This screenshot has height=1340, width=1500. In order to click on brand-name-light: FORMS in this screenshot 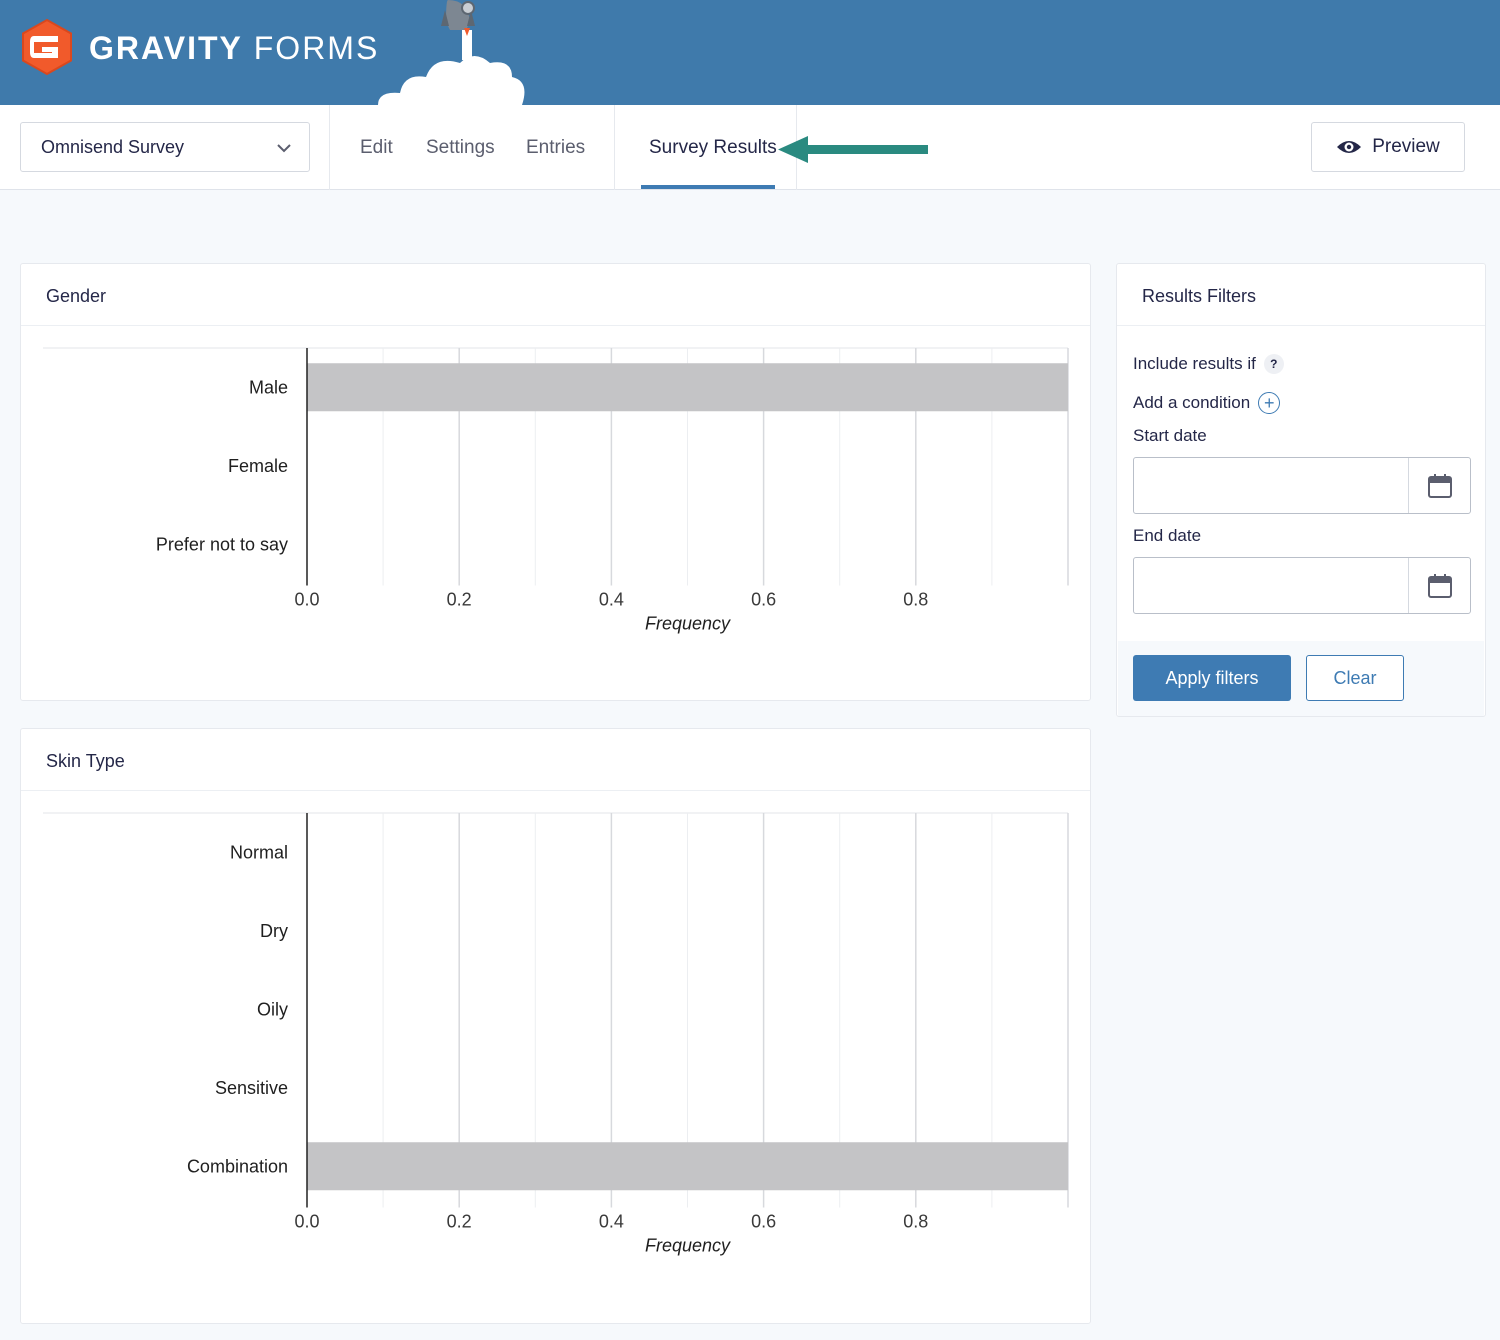, I will do `click(316, 48)`.